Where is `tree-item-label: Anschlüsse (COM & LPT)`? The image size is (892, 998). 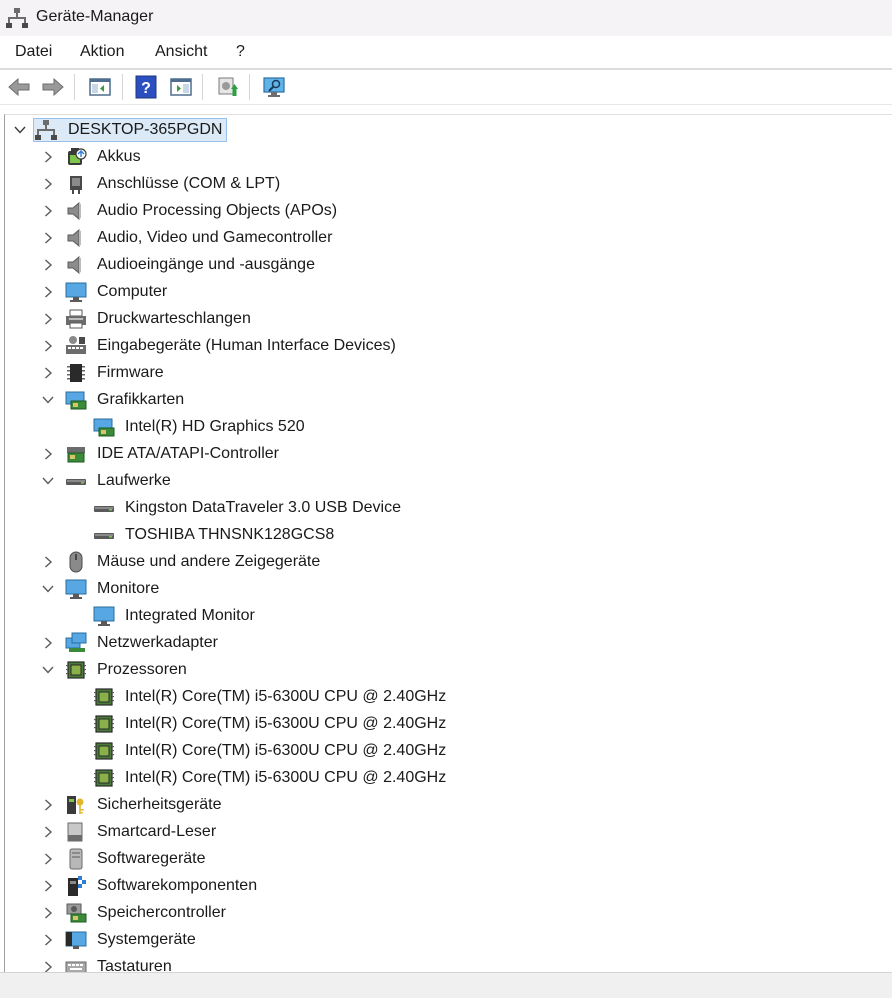 tree-item-label: Anschlüsse (COM & LPT) is located at coordinates (189, 183).